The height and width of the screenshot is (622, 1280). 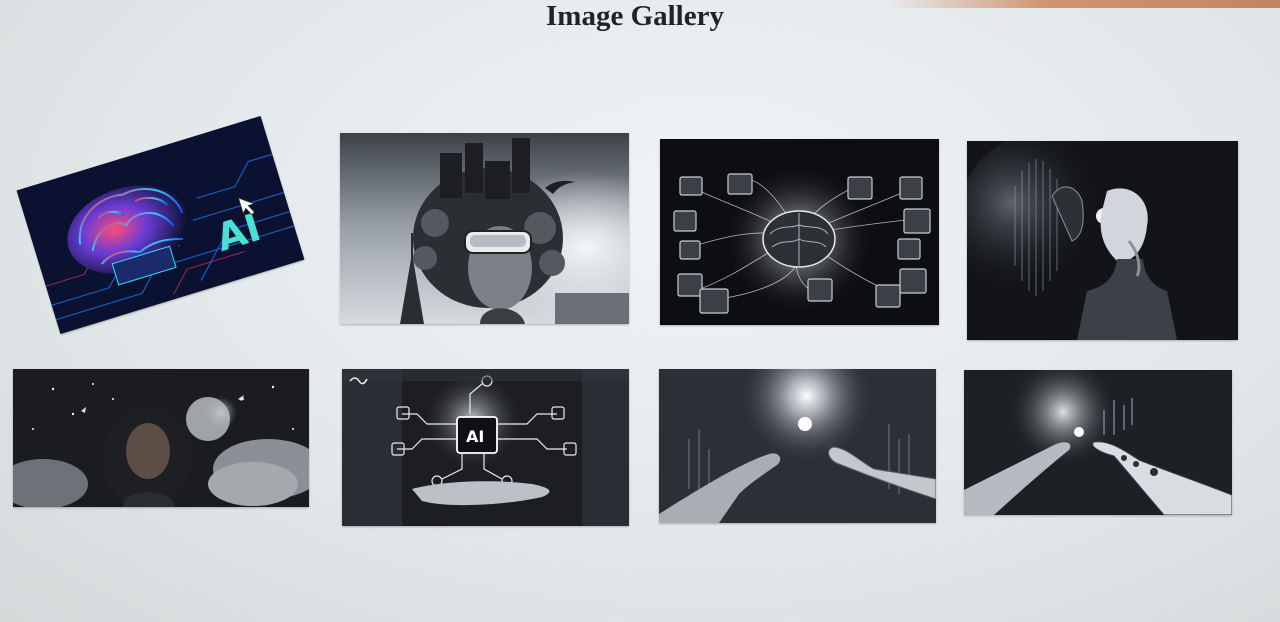 I want to click on gallery-image-6: AI, so click(x=485, y=447).